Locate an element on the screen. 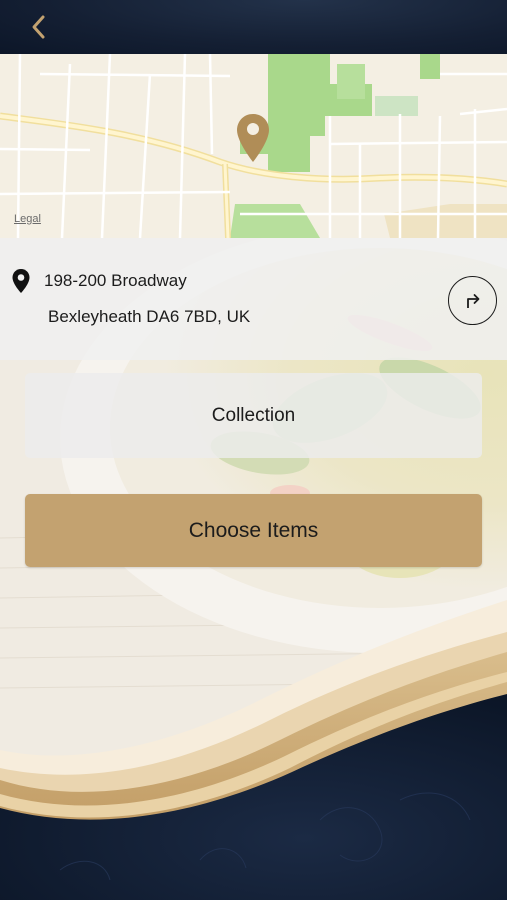  address-line-1: 198-200 Broadway is located at coordinates (115, 280).